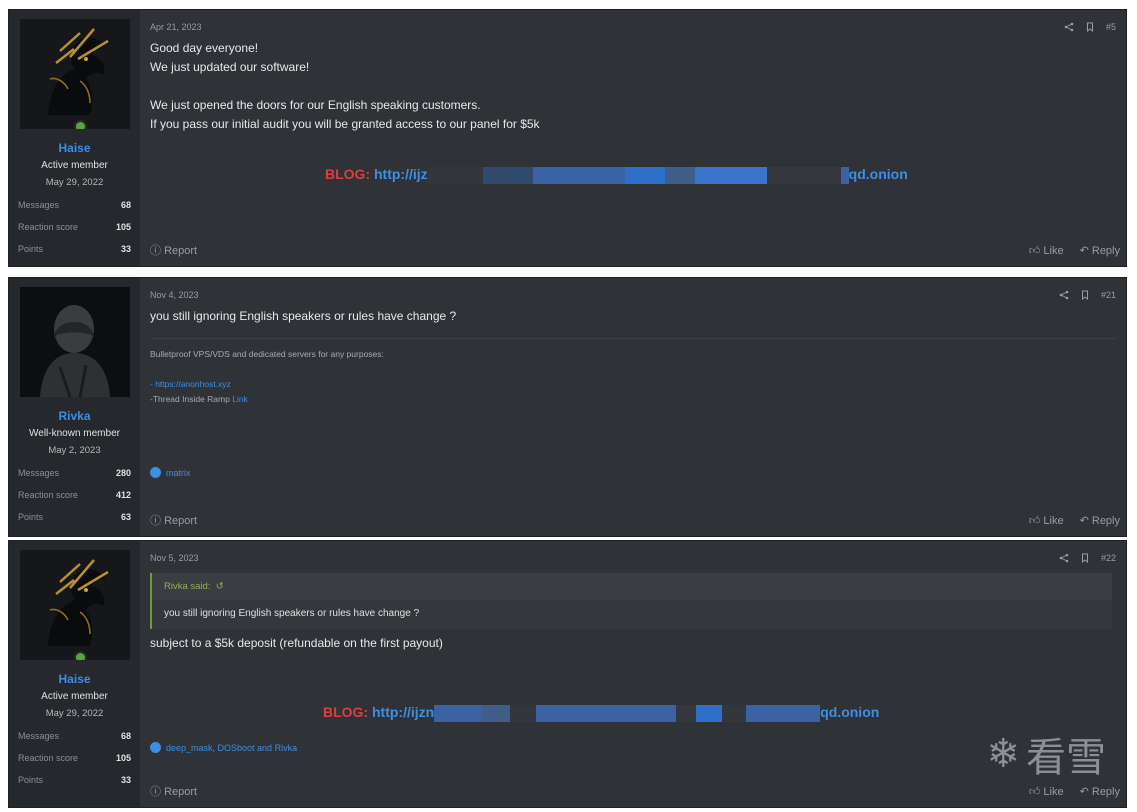 The width and height of the screenshot is (1137, 812). What do you see at coordinates (1108, 295) in the screenshot?
I see `post-number: #21` at bounding box center [1108, 295].